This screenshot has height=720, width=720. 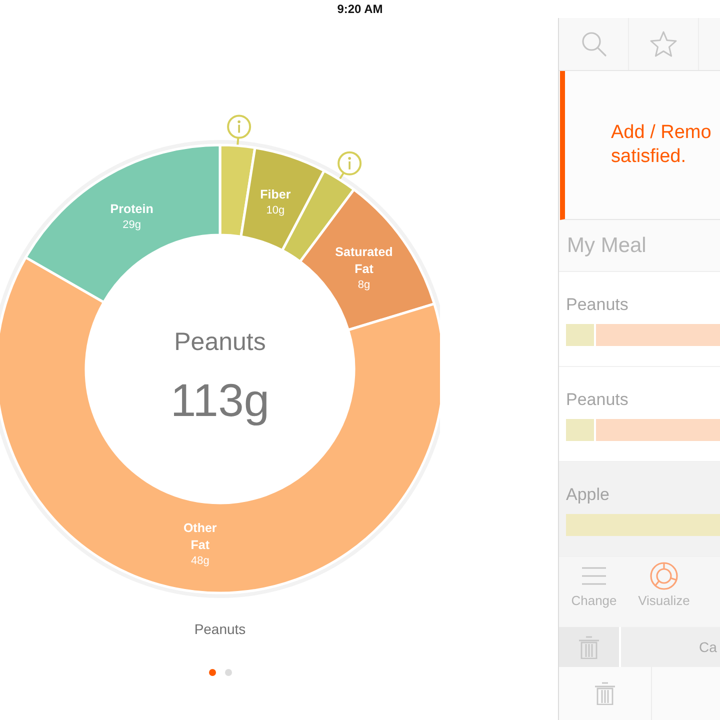 I want to click on slice-amount: 8g, so click(x=364, y=284).